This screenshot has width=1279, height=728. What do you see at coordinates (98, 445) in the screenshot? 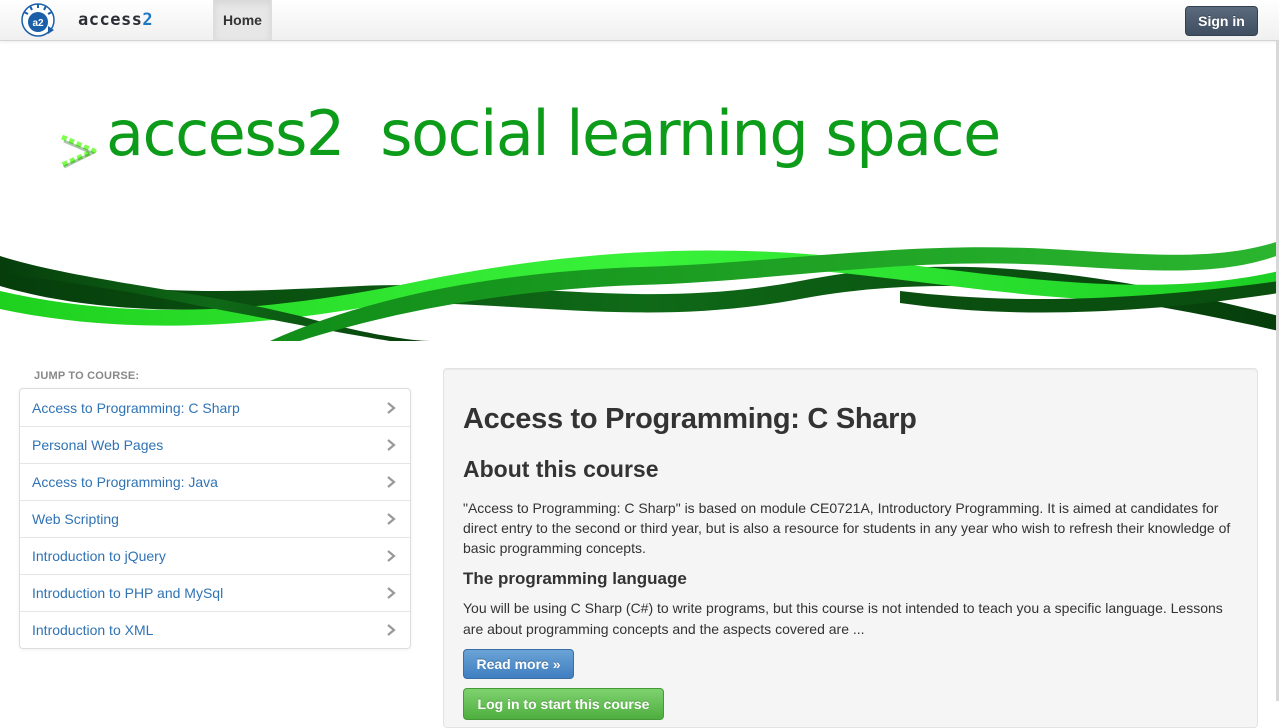
I see `course-link-label: Personal Web Pages` at bounding box center [98, 445].